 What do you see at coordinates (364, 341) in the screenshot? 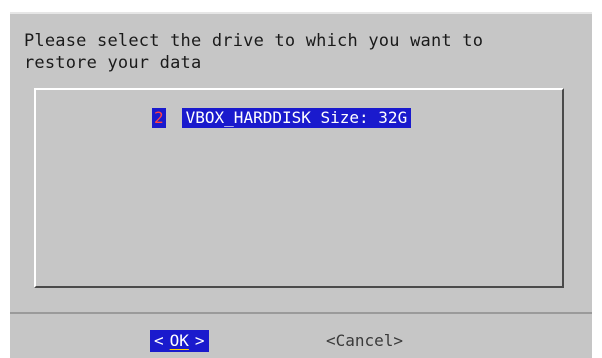
I see `cancel-button: <Cancel>` at bounding box center [364, 341].